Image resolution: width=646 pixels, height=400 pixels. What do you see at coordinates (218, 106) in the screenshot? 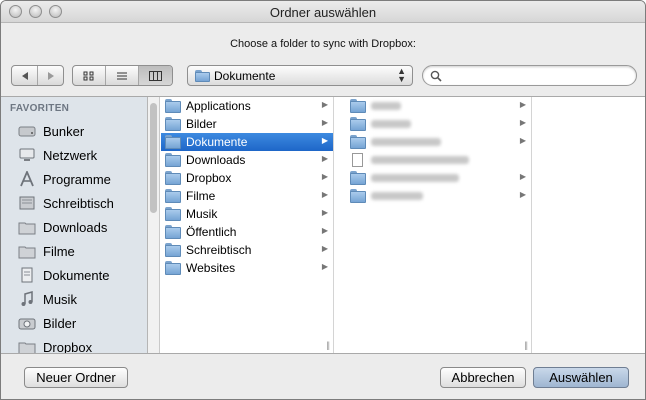
I see `item-label: Applications` at bounding box center [218, 106].